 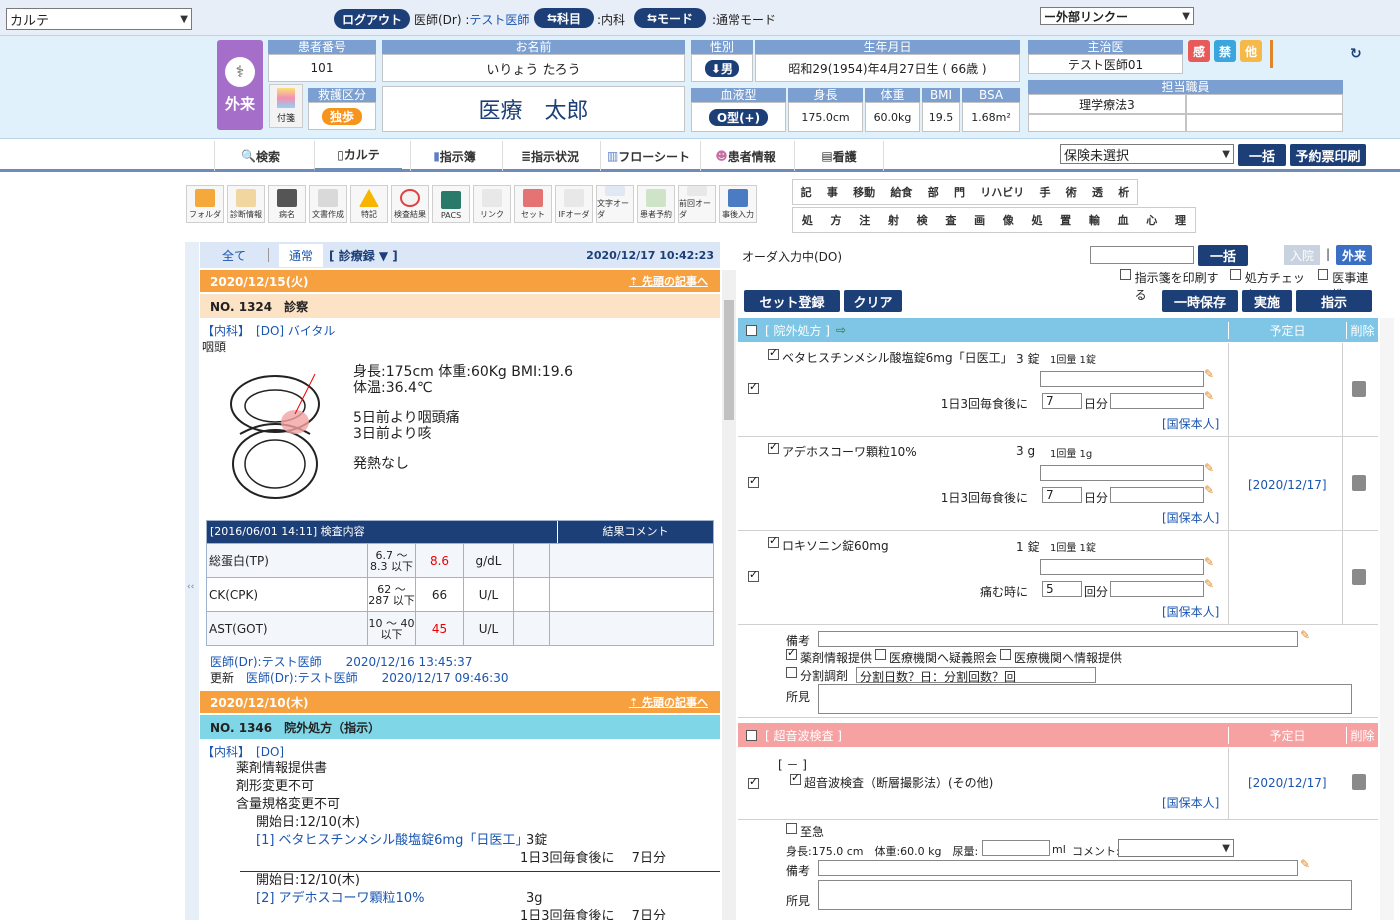 I want to click on clear-button: クリア, so click(x=873, y=301).